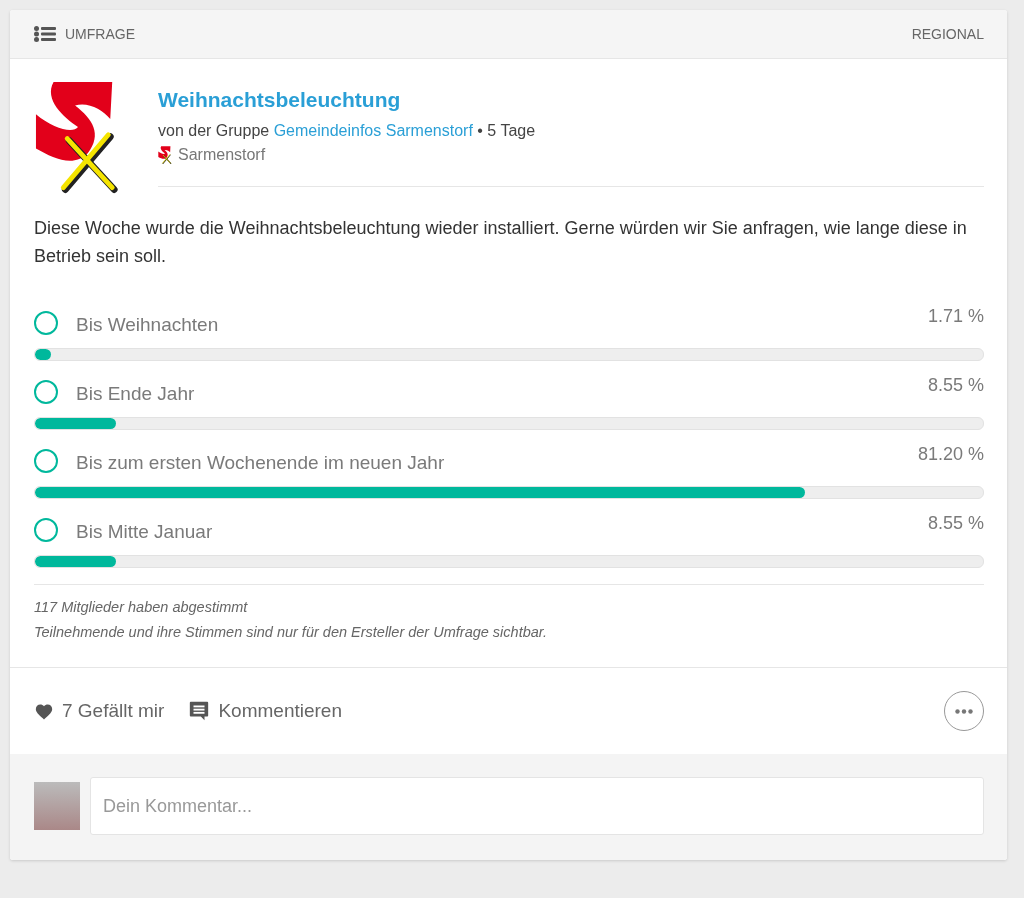  I want to click on location-label: Sarmenstorf, so click(222, 155).